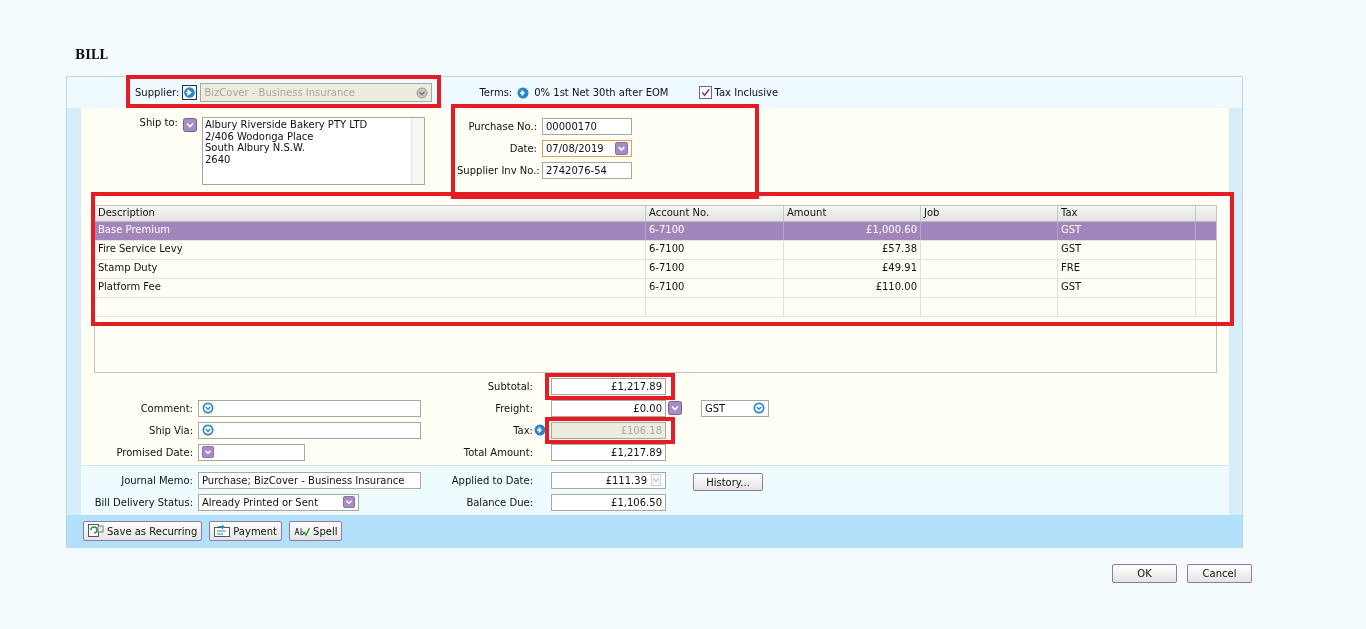 Image resolution: width=1366 pixels, height=629 pixels. I want to click on field-label: Freight:, so click(513, 408).